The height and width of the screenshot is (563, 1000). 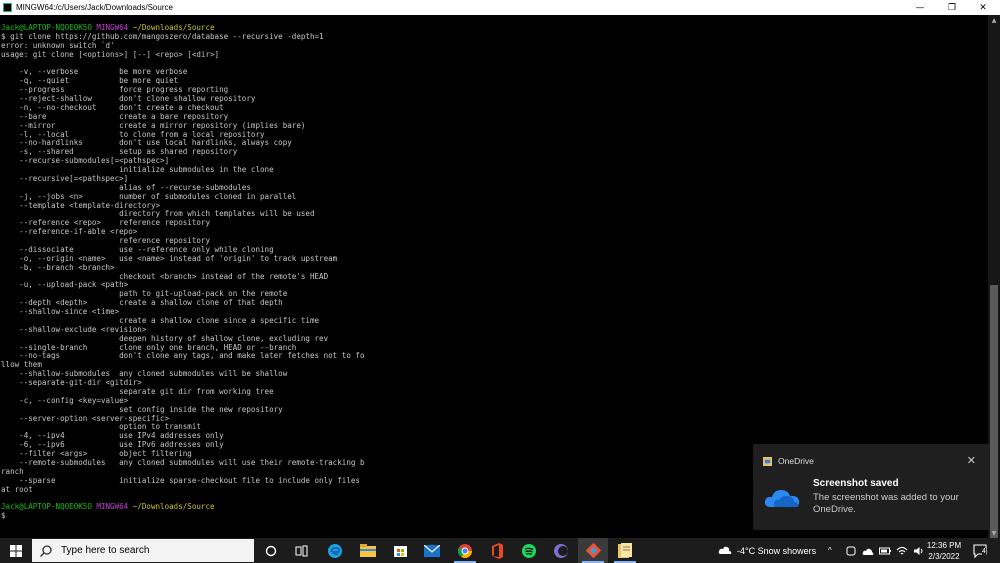 What do you see at coordinates (984, 551) in the screenshot?
I see `notification-count: 4` at bounding box center [984, 551].